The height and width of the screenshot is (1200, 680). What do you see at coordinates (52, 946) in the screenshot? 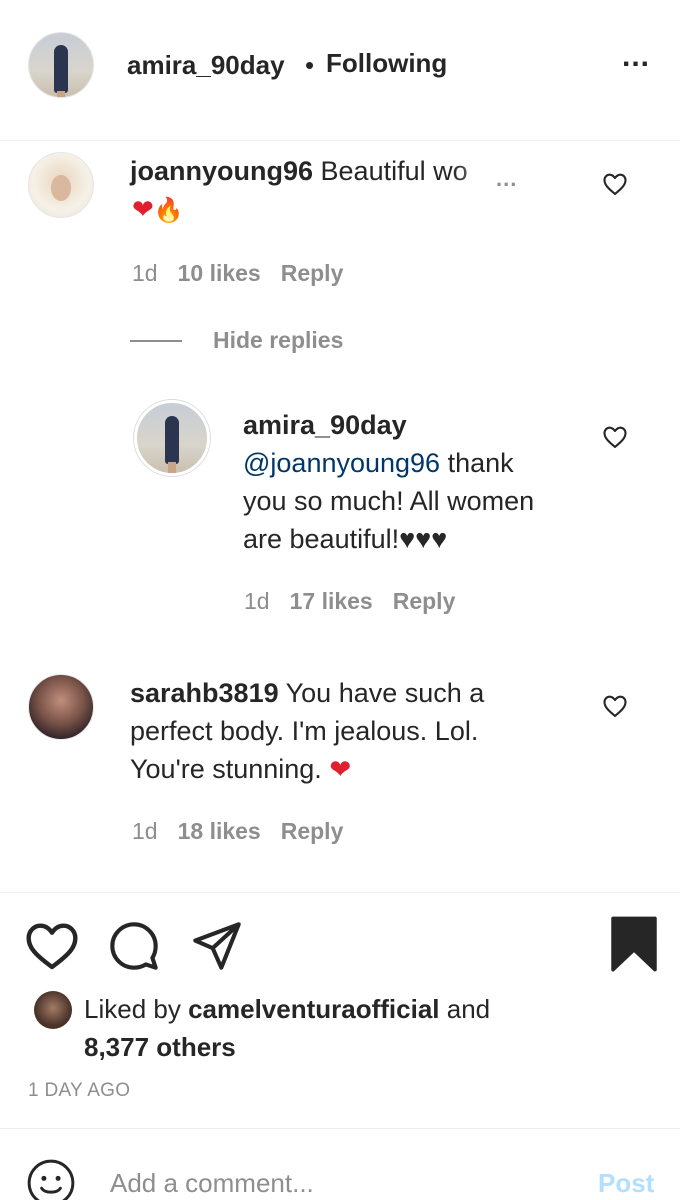
I see `heart-icon` at bounding box center [52, 946].